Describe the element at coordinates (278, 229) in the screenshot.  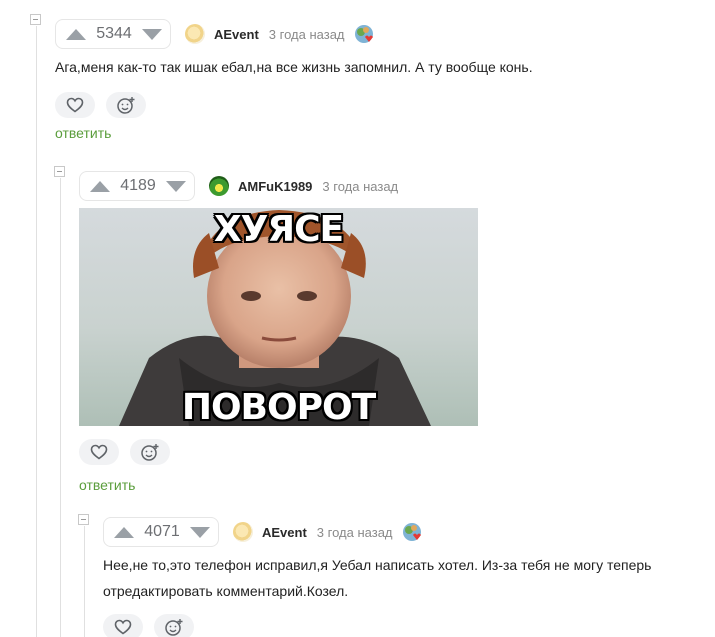
I see `meme-top-caption: ХУЯСЕ` at that location.